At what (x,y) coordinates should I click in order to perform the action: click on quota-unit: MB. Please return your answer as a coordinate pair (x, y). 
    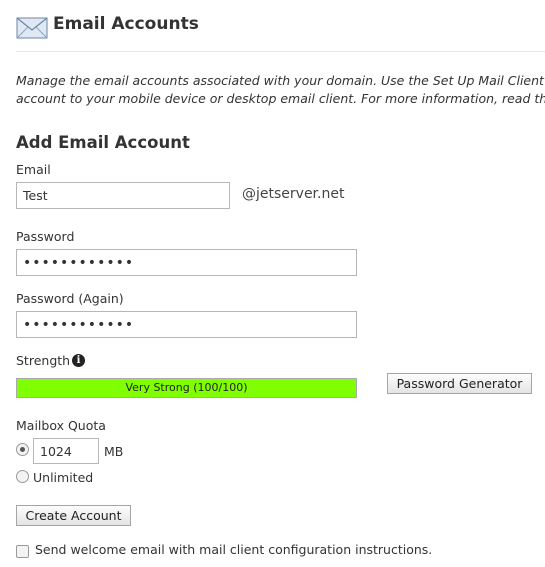
    Looking at the image, I should click on (114, 451).